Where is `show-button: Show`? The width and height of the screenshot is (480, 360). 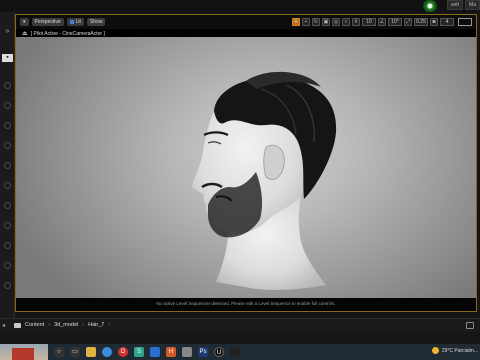
show-button: Show is located at coordinates (96, 22).